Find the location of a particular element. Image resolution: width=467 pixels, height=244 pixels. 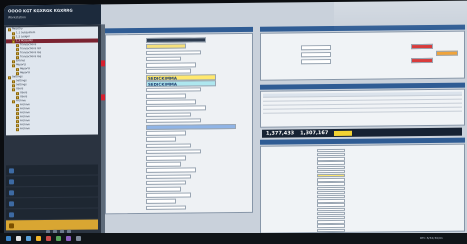

table-row is located at coordinates (362, 110).